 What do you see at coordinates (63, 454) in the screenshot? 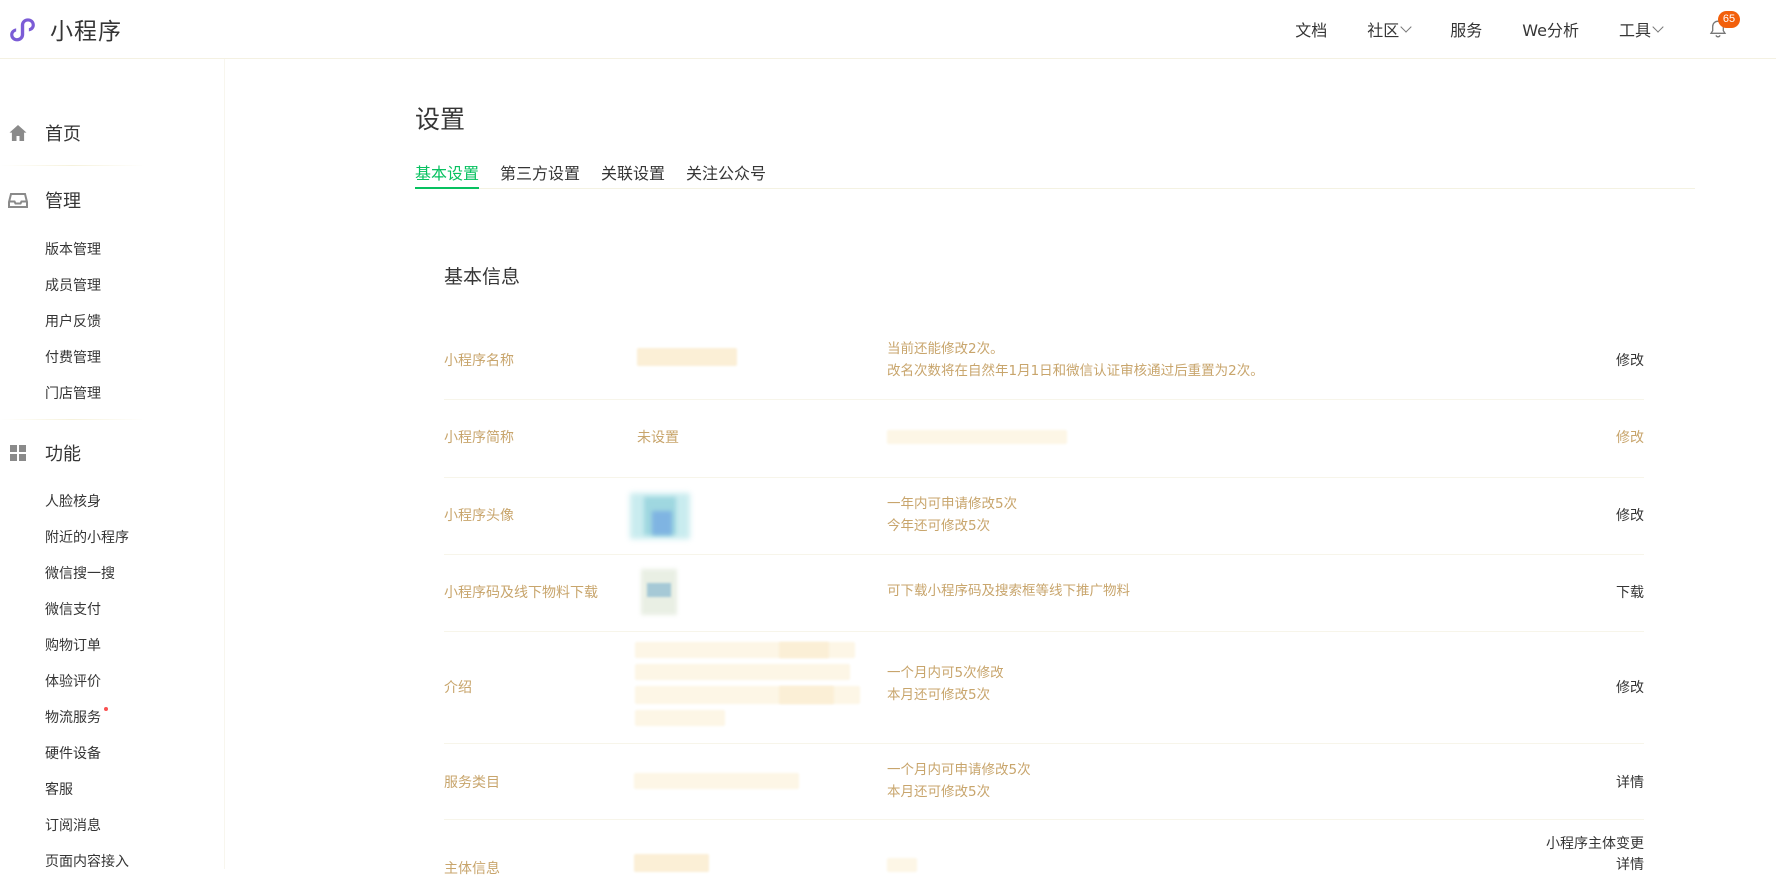
I see `sidebar-features-label: 功能` at bounding box center [63, 454].